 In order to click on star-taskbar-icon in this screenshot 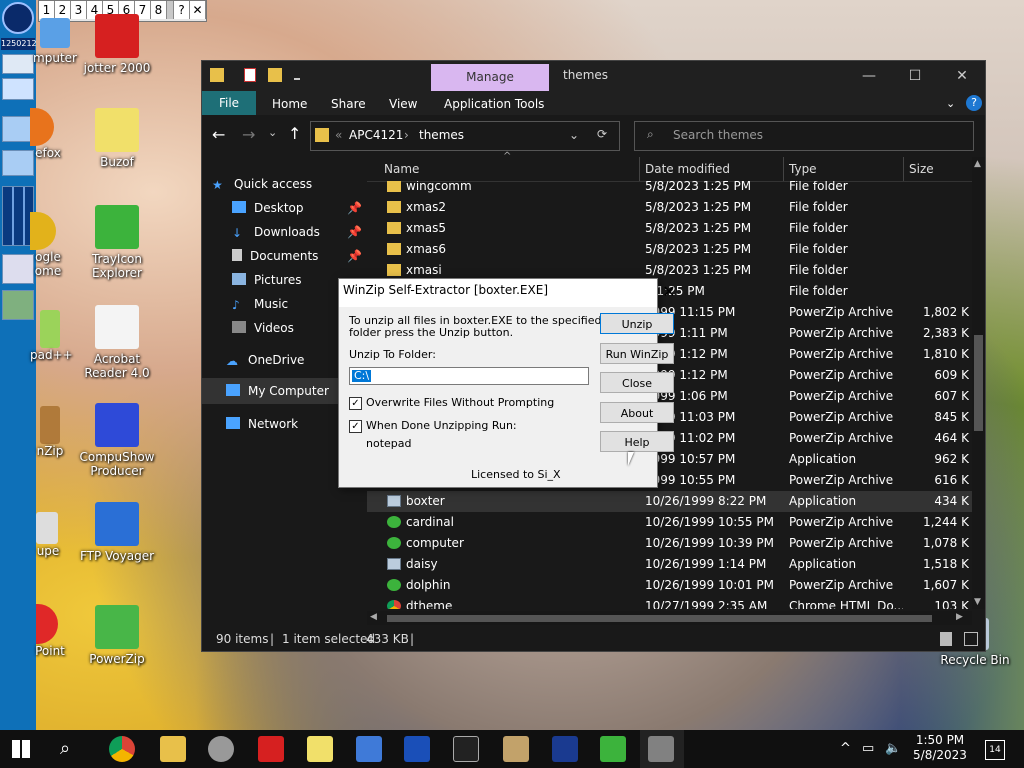, I will do `click(565, 749)`.